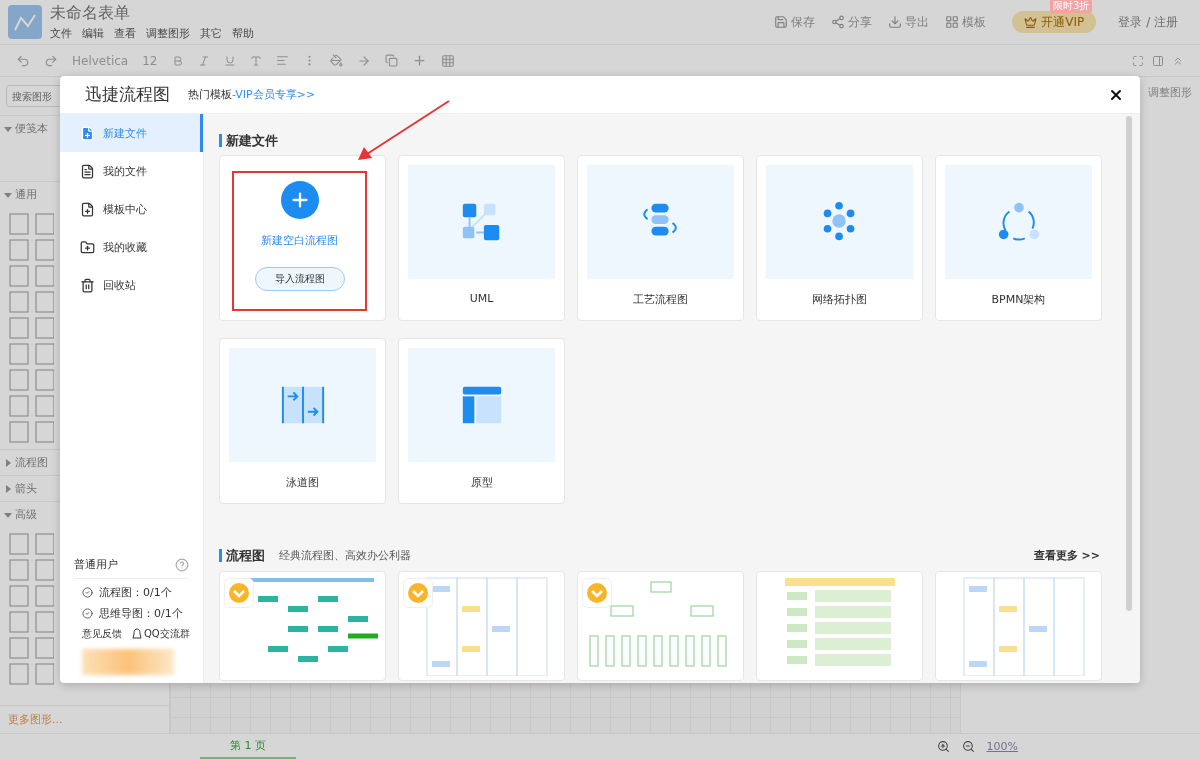  Describe the element at coordinates (248, 140) in the screenshot. I see `section-title: 新建文件` at that location.